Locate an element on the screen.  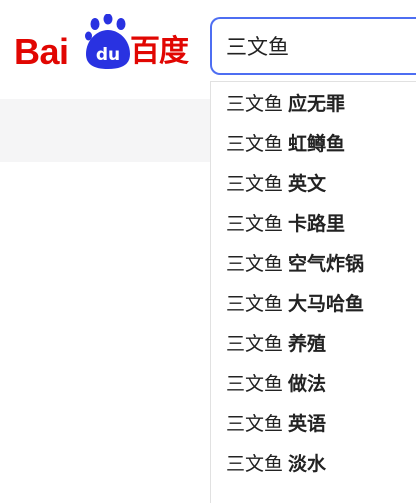
suggestion-item: 三文鱼 淡水 is located at coordinates (313, 464).